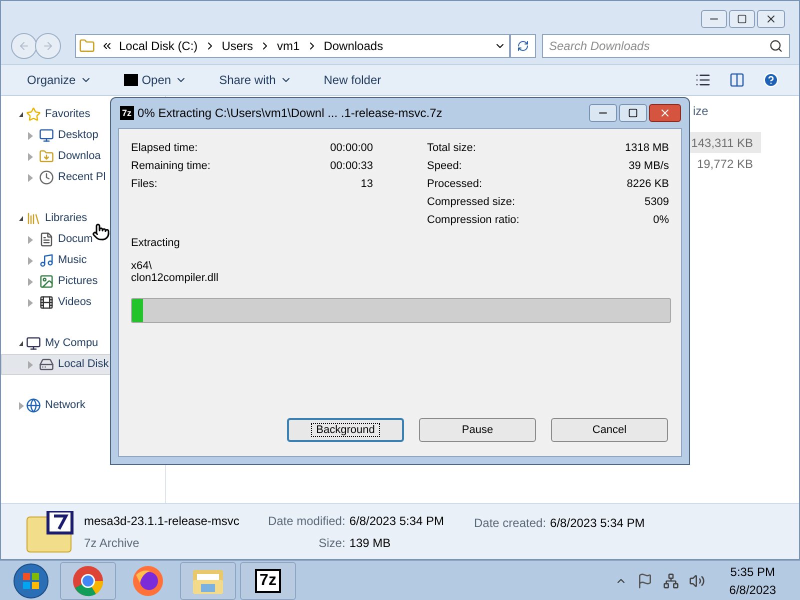 This screenshot has height=600, width=800. Describe the element at coordinates (752, 589) in the screenshot. I see `clock-date: 6/8/2023` at that location.